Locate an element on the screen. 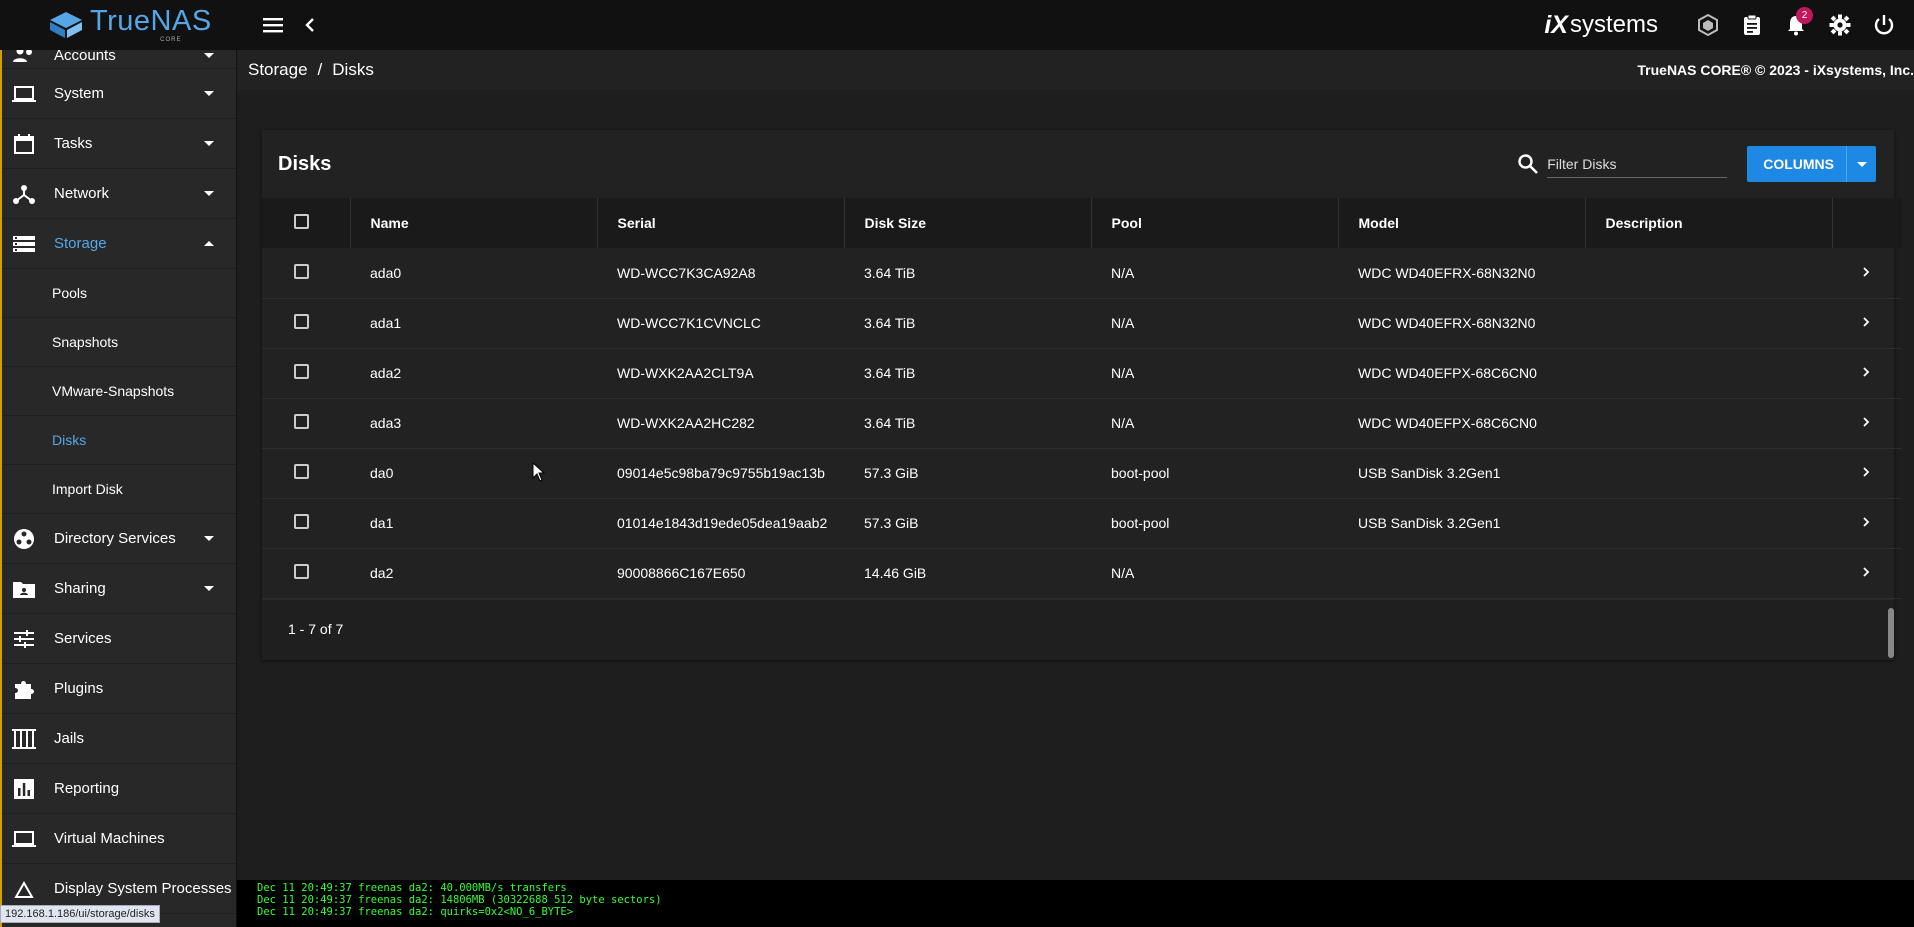 The width and height of the screenshot is (1914, 927). pagination-label: 1 - 7 of 7 is located at coordinates (316, 629).